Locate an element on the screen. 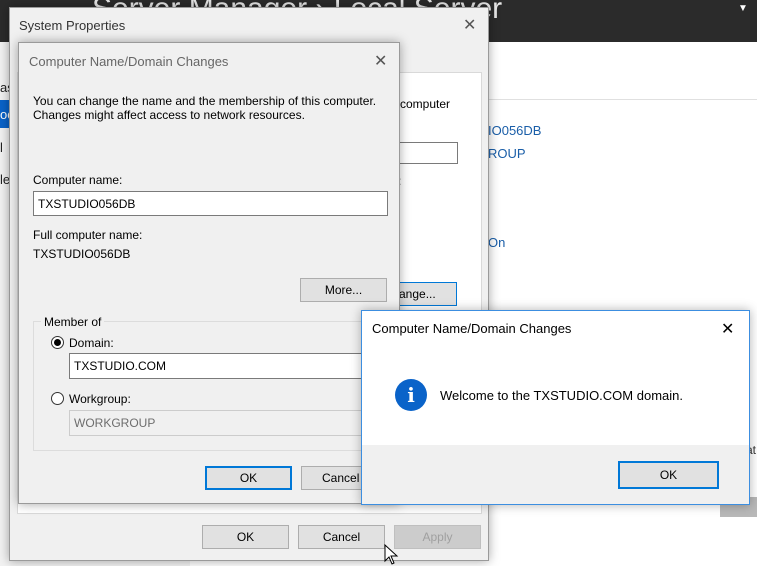 This screenshot has height=566, width=757. setting-link: On is located at coordinates (496, 242).